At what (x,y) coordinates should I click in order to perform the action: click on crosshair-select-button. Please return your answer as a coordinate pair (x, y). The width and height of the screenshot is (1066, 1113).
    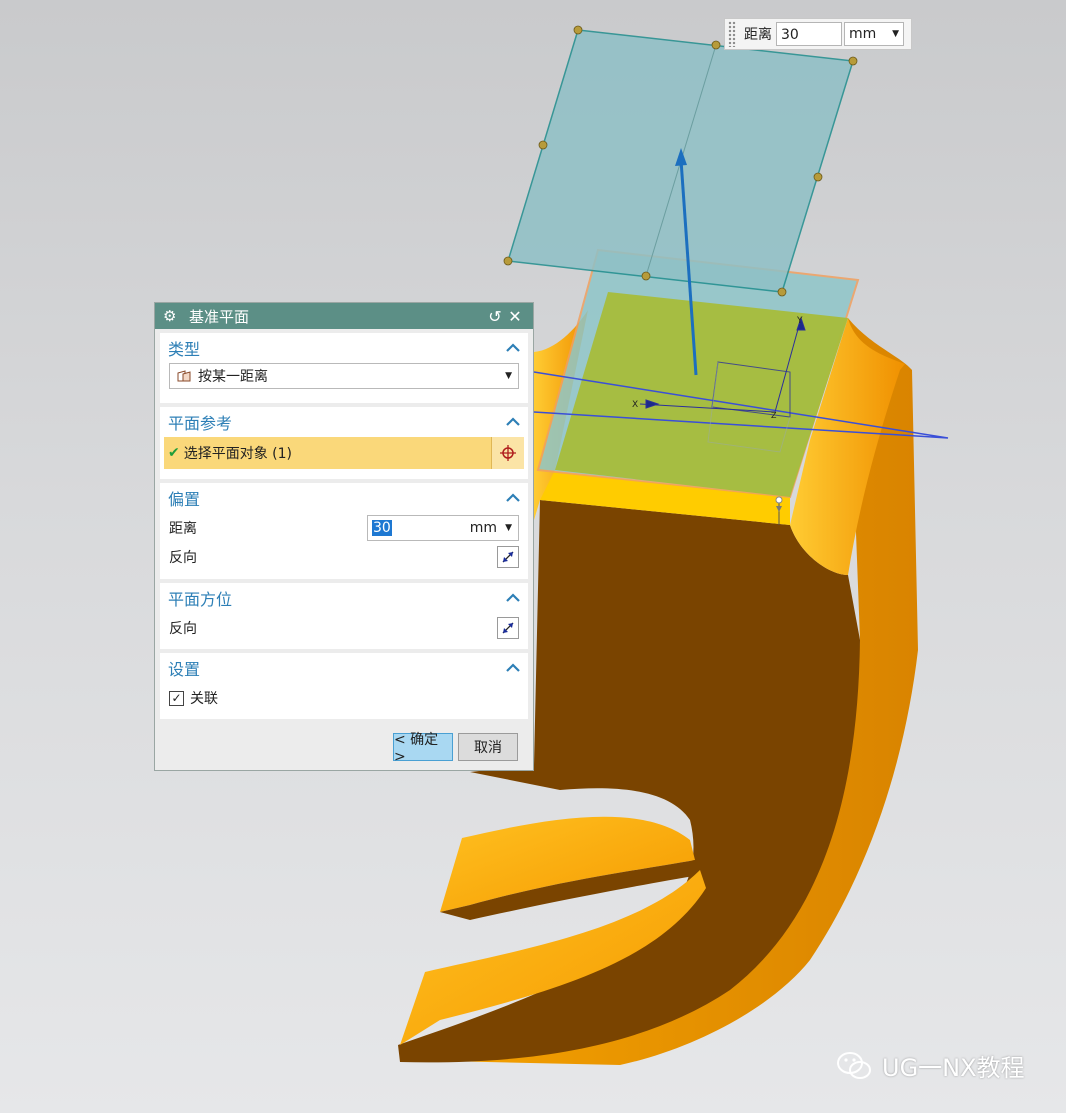
    Looking at the image, I should click on (507, 453).